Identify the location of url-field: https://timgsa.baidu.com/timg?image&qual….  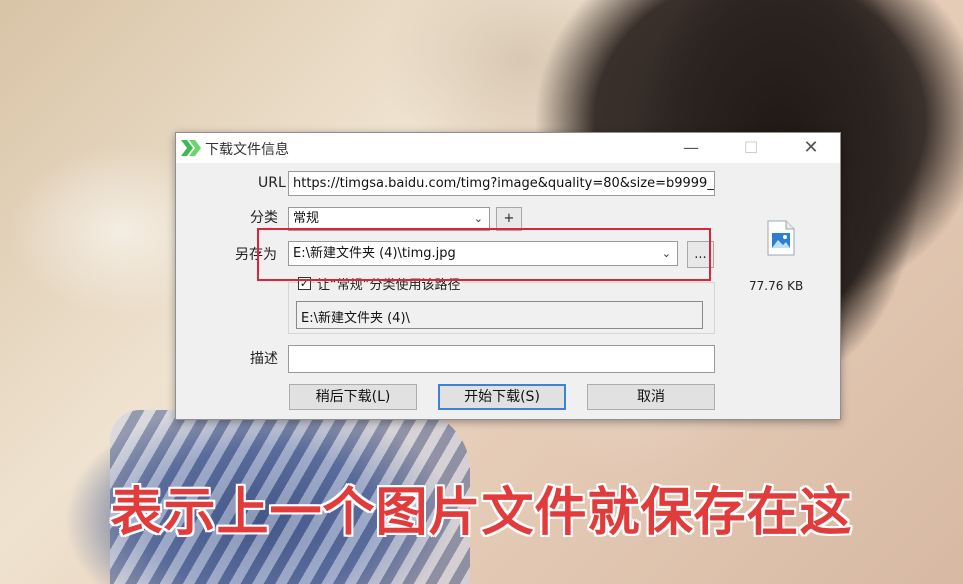
(501, 183).